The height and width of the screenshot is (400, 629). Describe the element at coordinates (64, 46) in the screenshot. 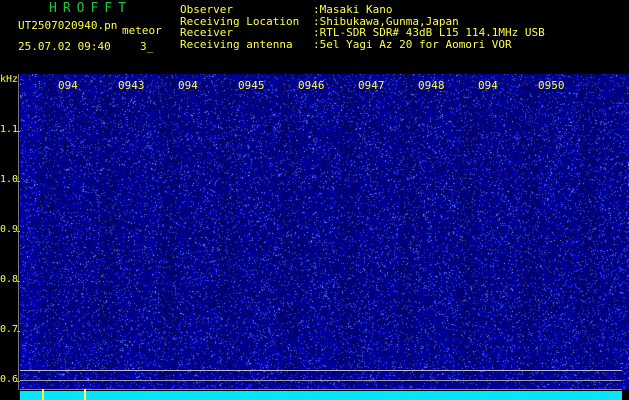

I see `datetime: 25.07.02 09:40` at that location.